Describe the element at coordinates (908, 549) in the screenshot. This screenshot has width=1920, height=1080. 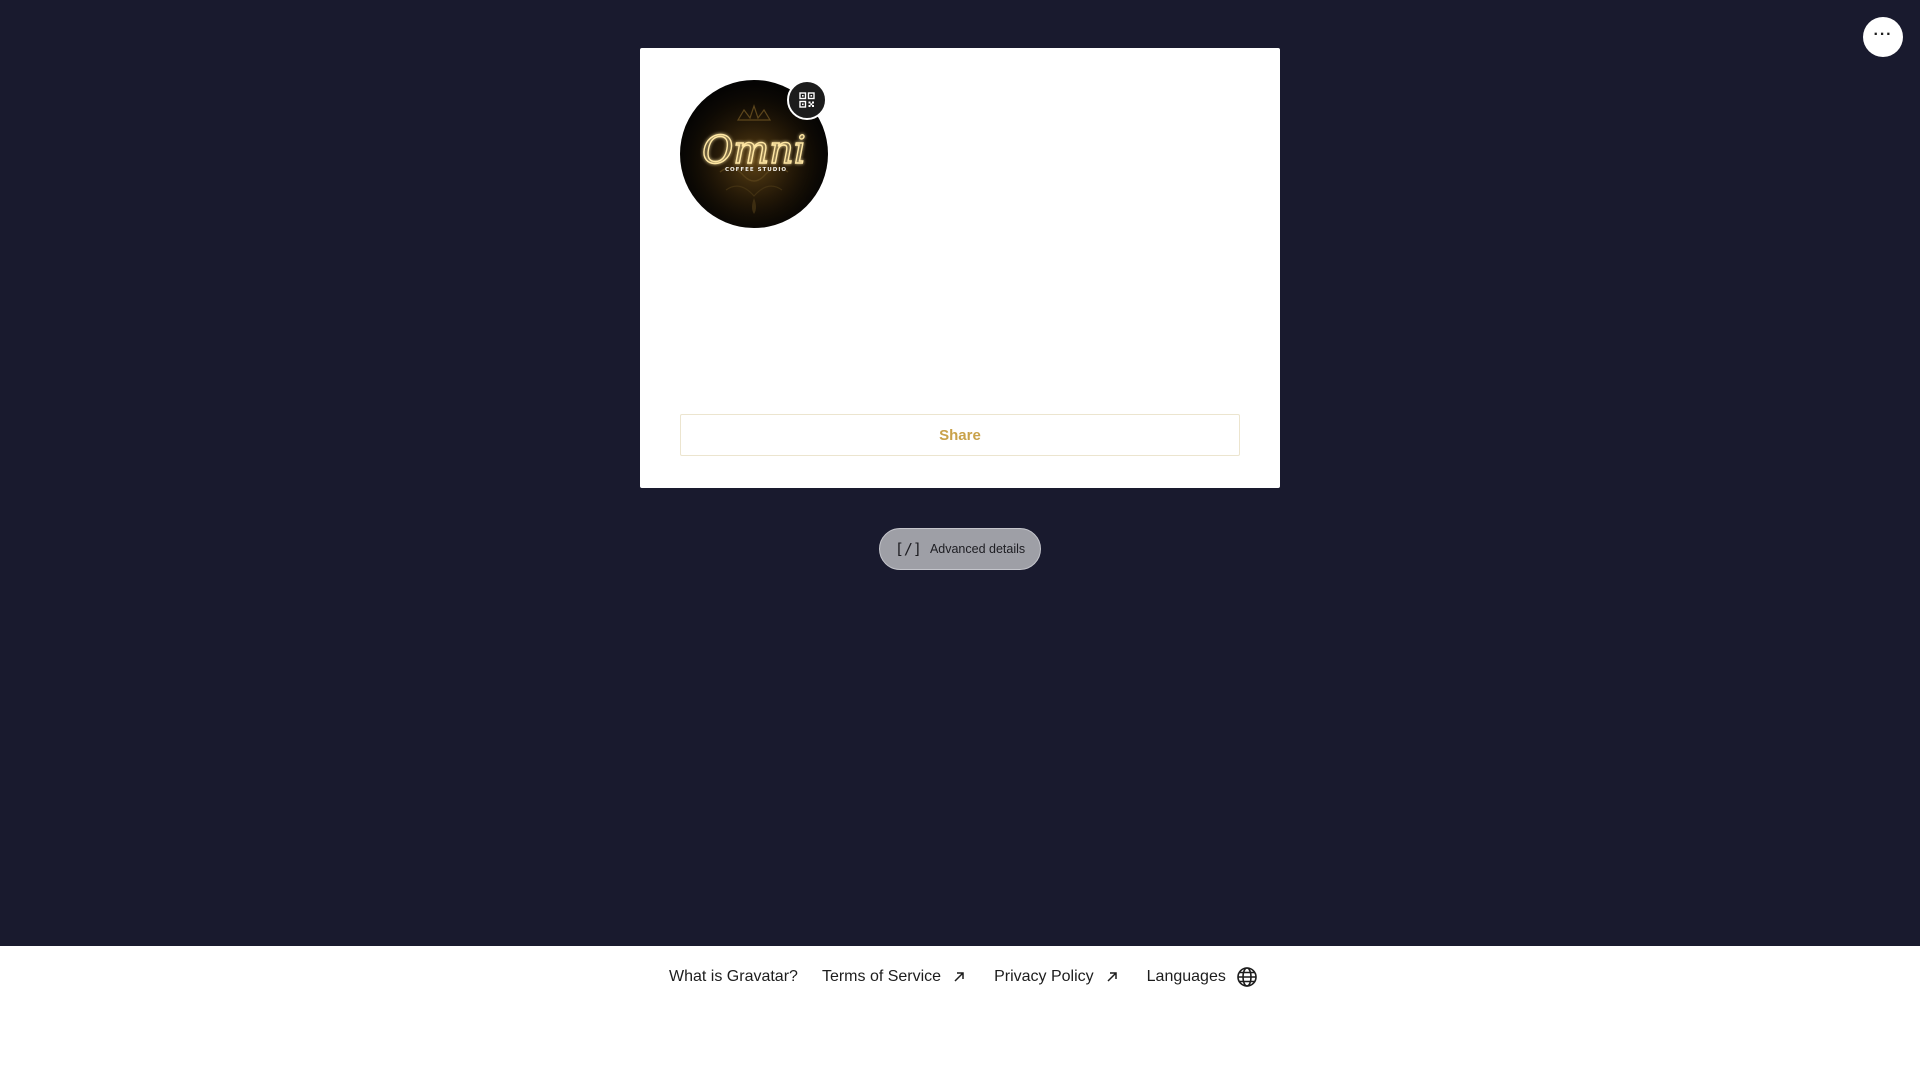
I see `code-brackets-icon: [/]` at that location.